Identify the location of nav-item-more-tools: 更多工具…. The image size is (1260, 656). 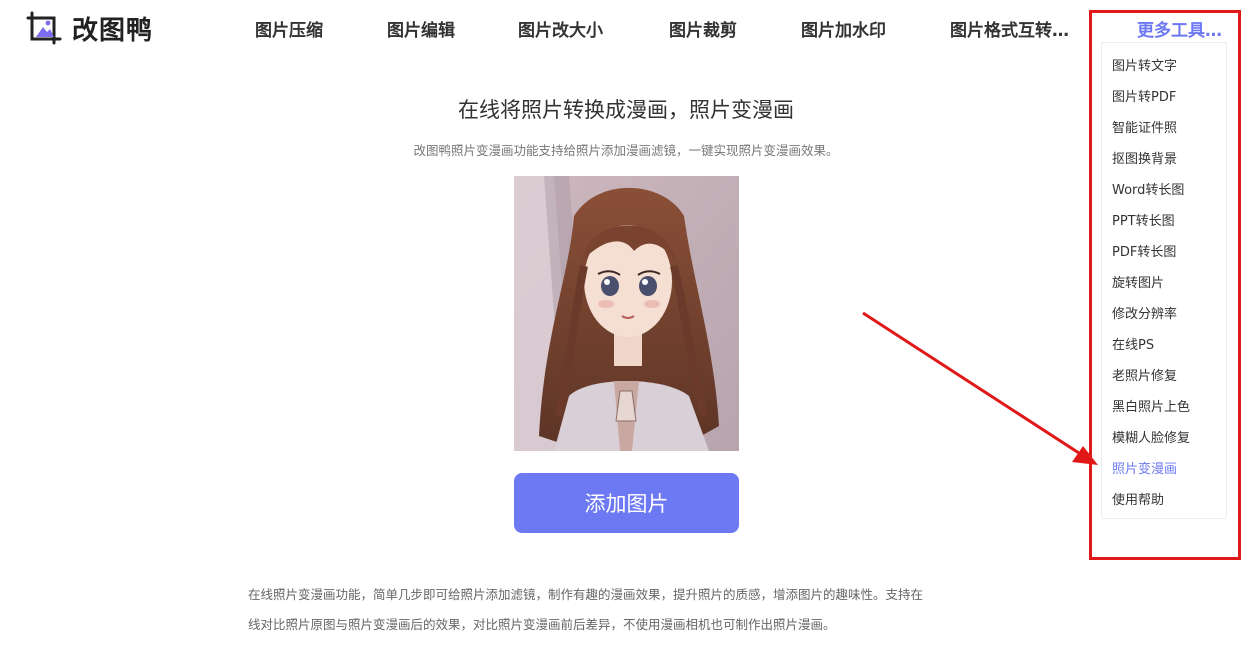
(1179, 28).